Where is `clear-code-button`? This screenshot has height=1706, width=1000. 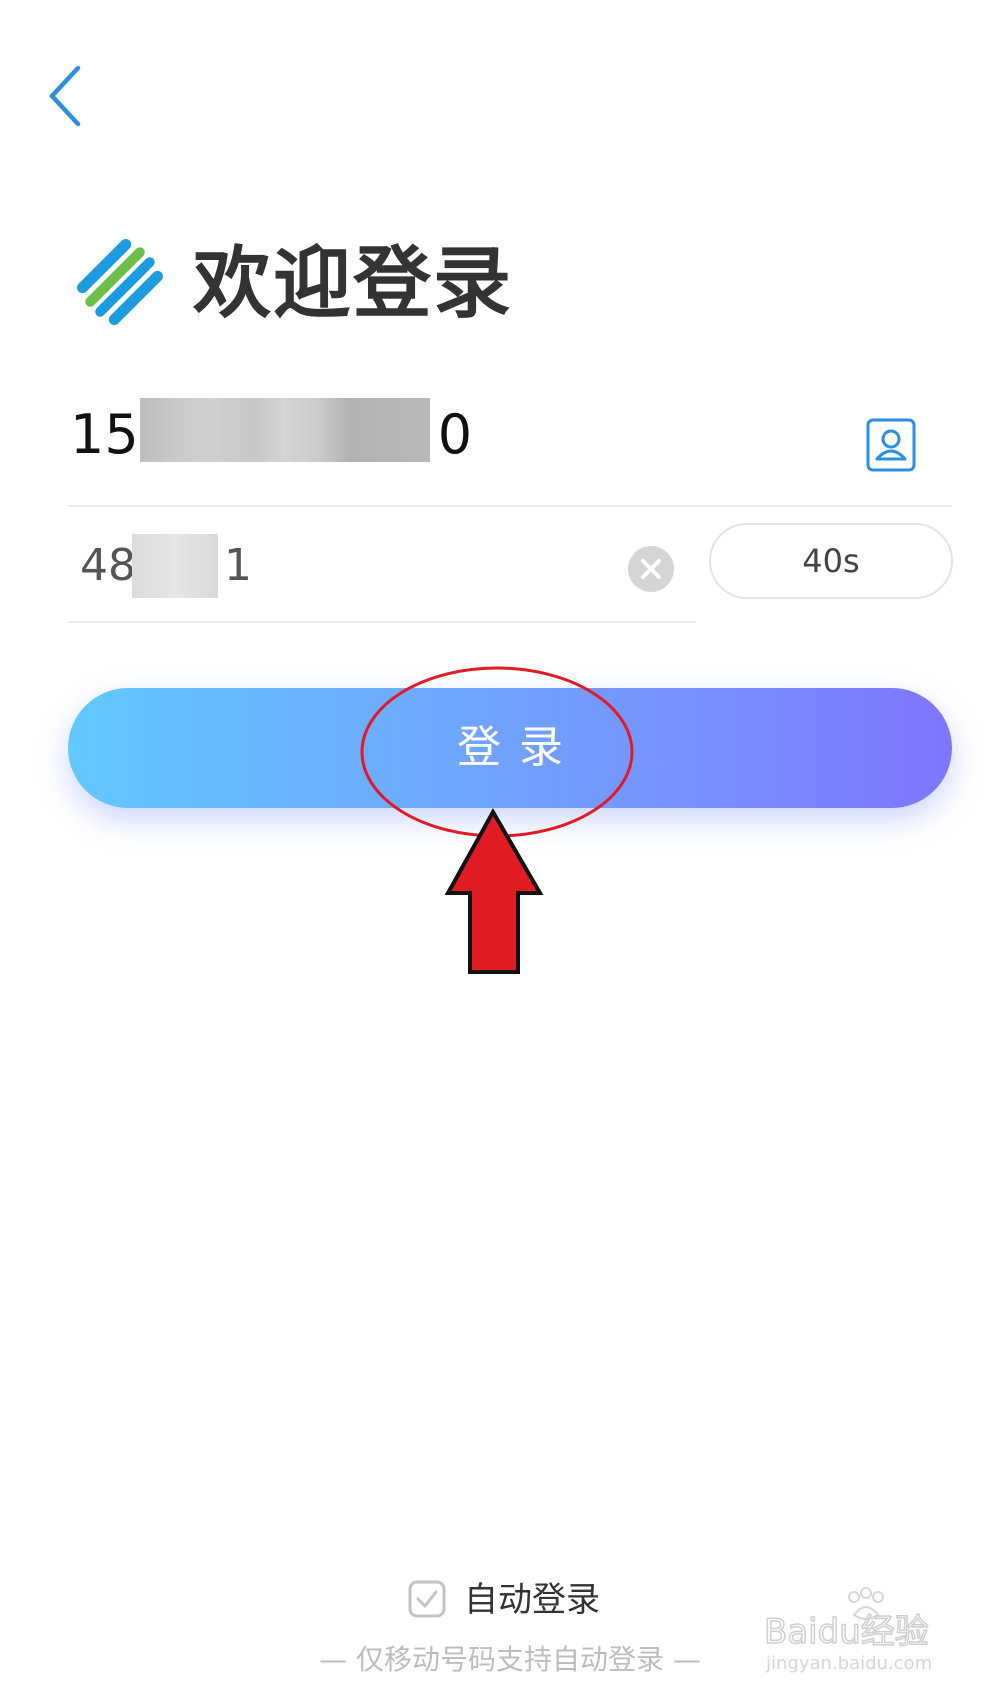 clear-code-button is located at coordinates (651, 569).